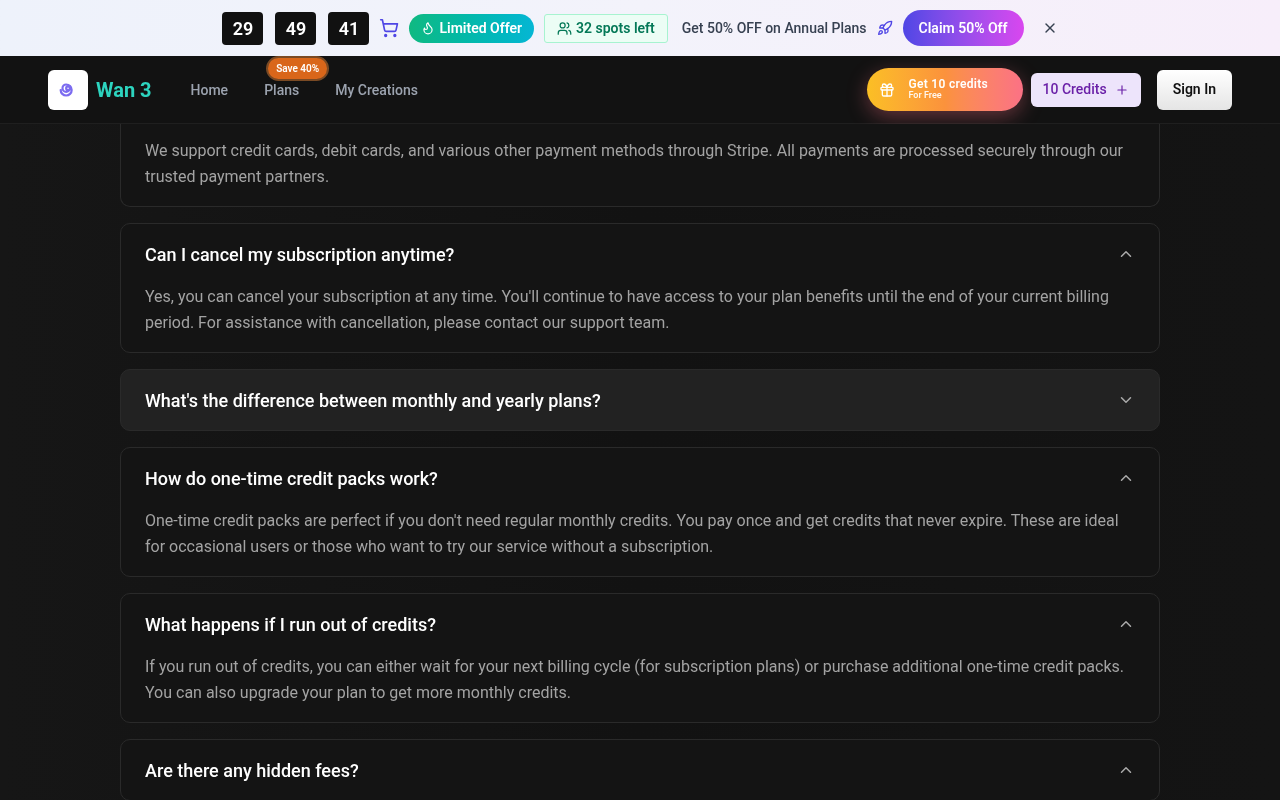  Describe the element at coordinates (640, 254) in the screenshot. I see `faq-question: Can I cancel my subscription anytime?` at that location.